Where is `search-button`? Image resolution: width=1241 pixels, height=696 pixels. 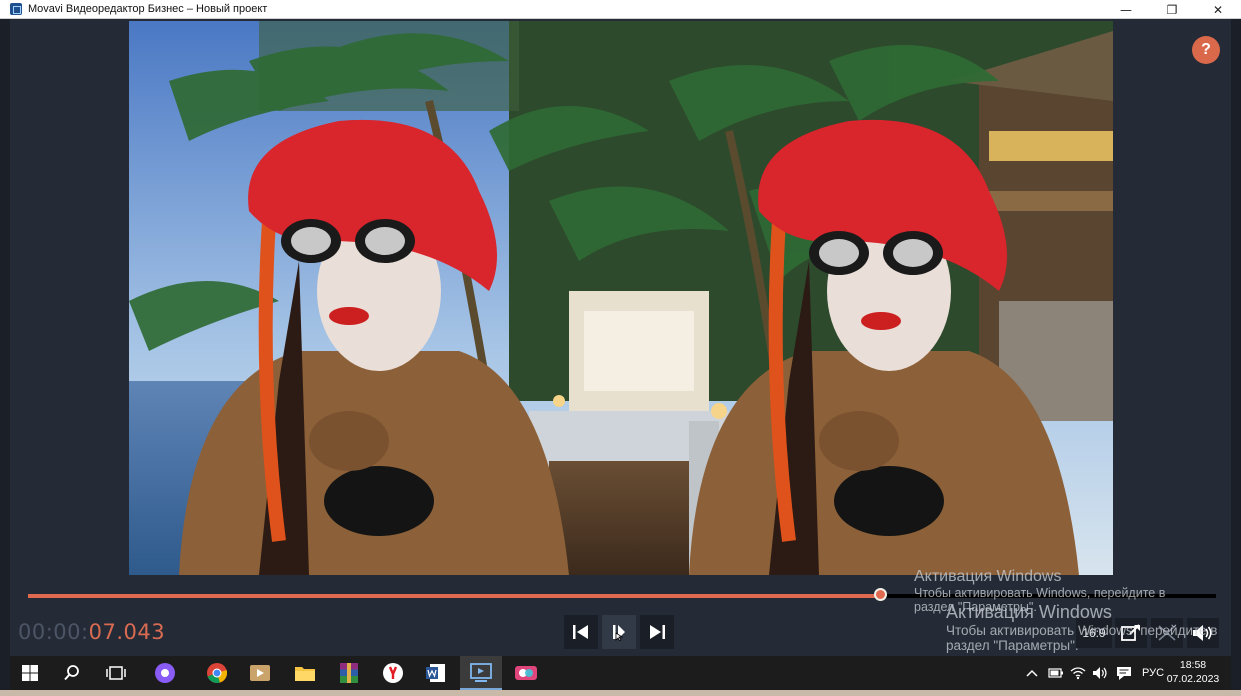
search-button is located at coordinates (72, 673).